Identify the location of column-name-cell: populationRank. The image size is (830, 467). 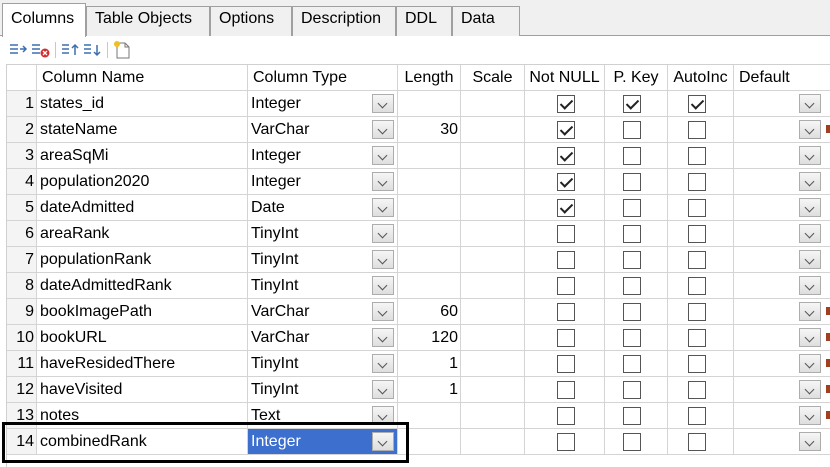
(142, 260).